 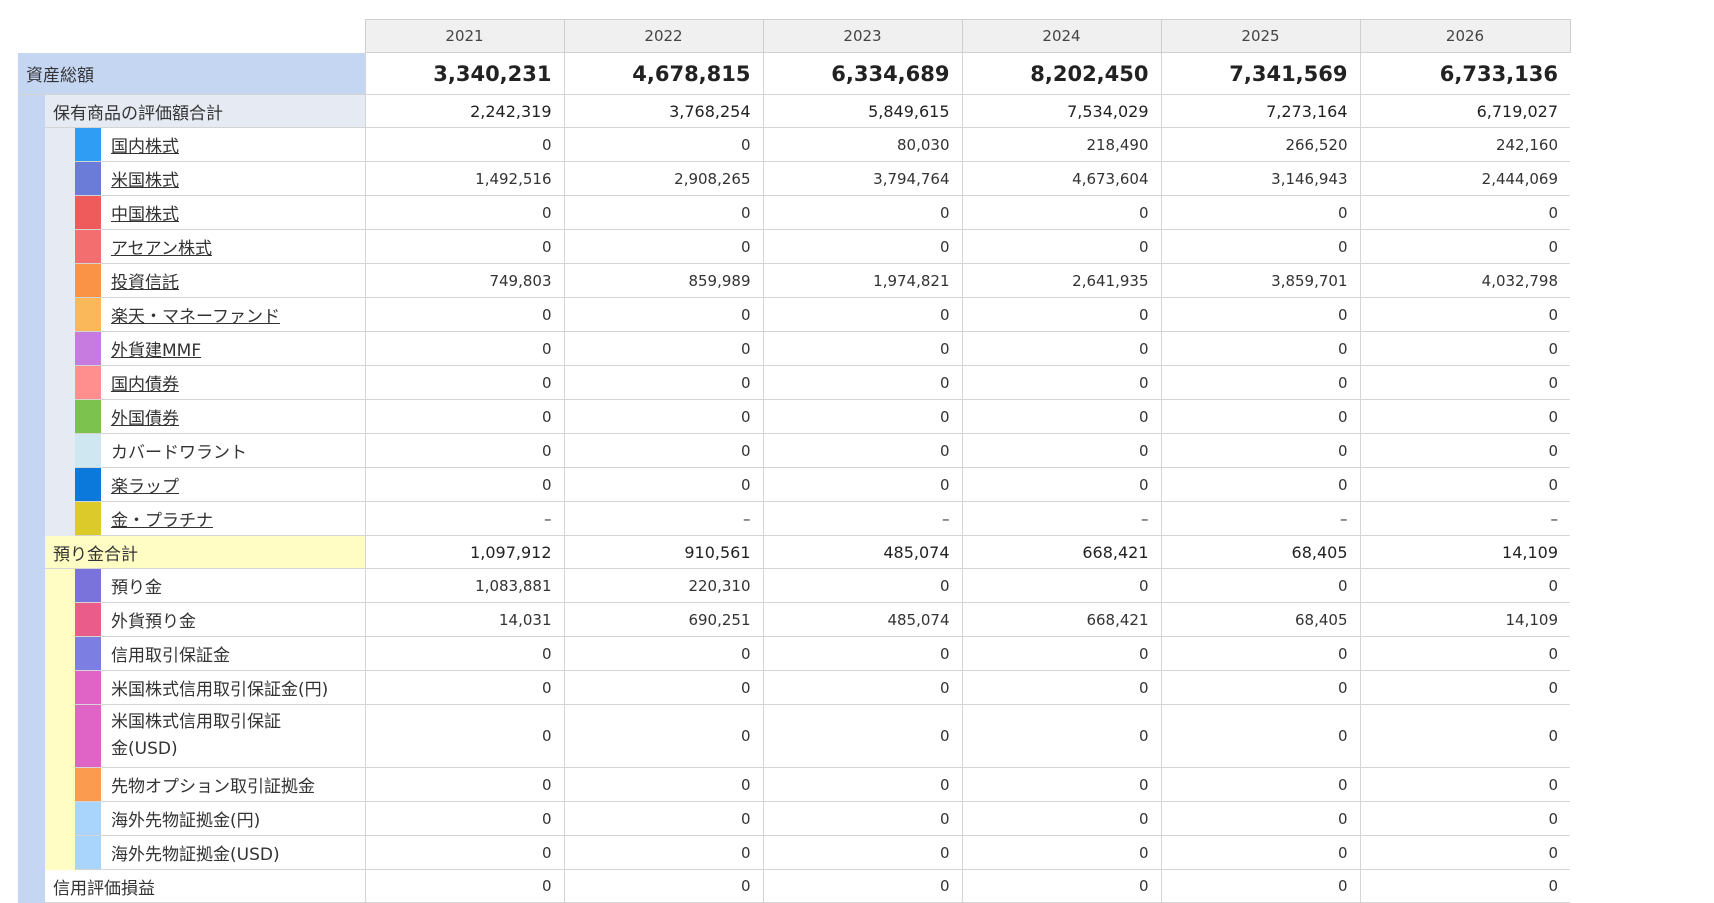 What do you see at coordinates (161, 246) in the screenshot?
I see `holding-label: アセアン株式` at bounding box center [161, 246].